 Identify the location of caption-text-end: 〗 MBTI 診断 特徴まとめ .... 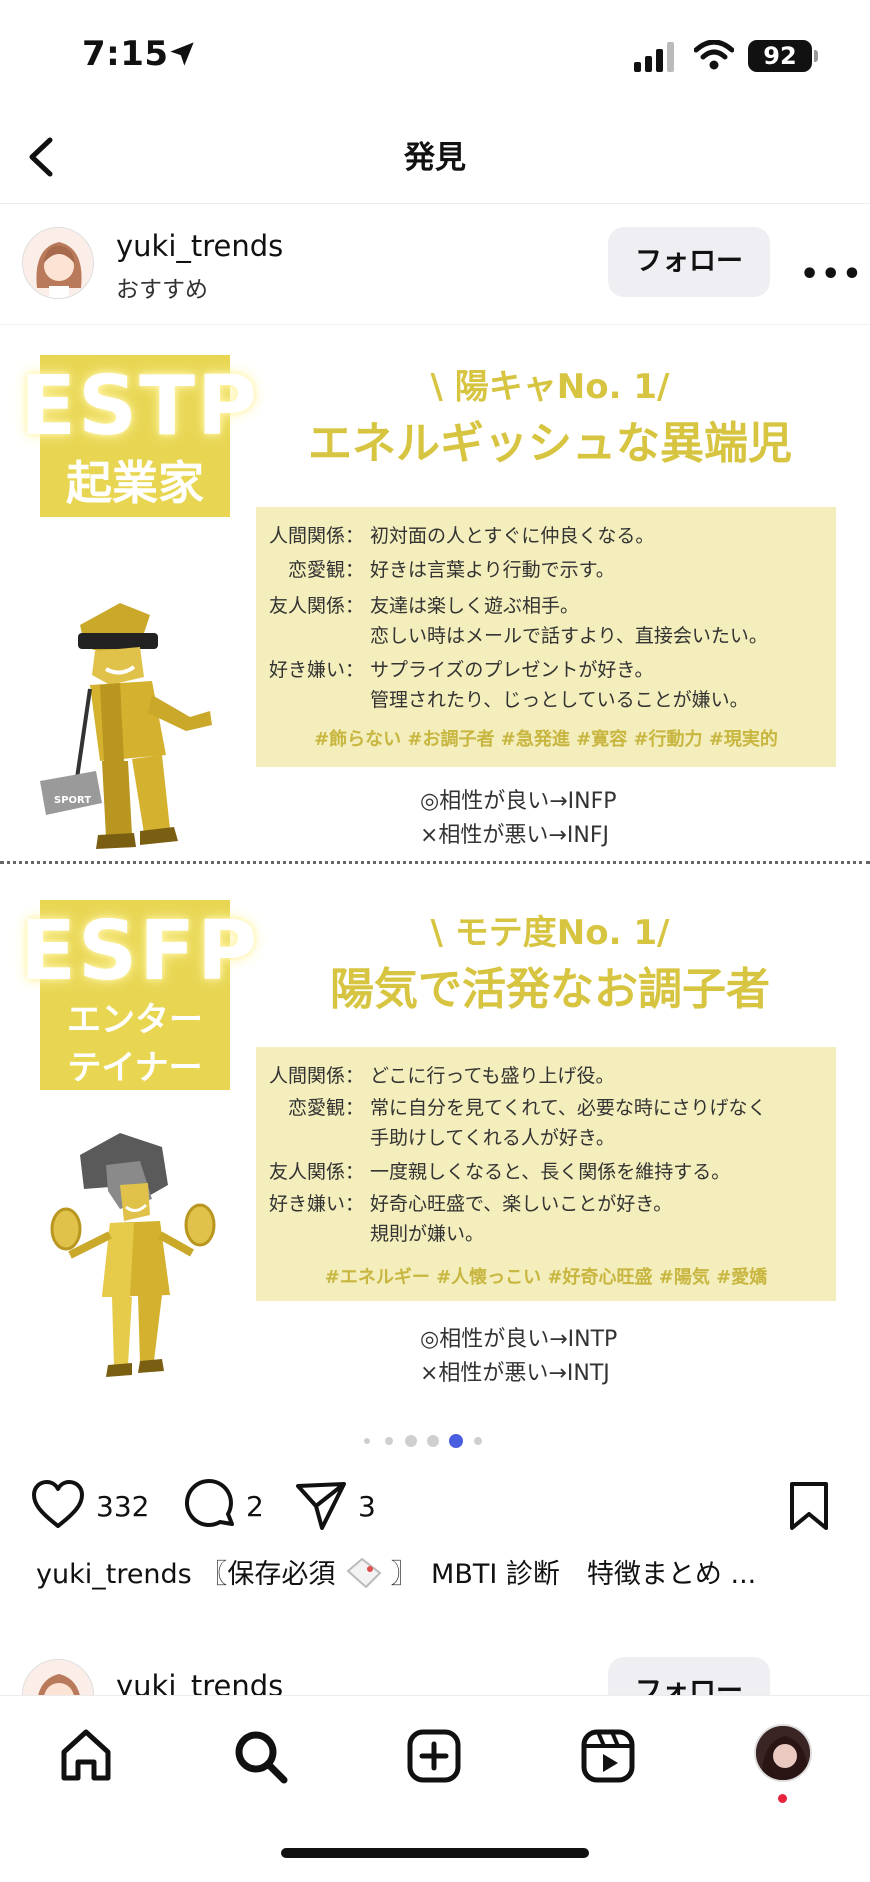
(573, 1574).